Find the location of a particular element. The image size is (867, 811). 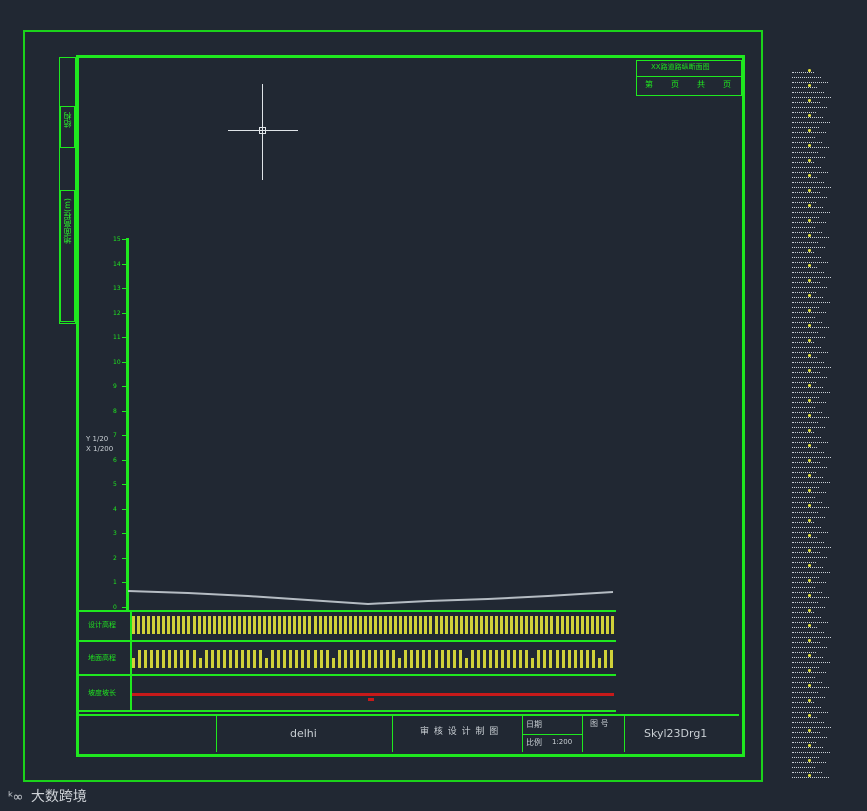

ground-elev-values is located at coordinates (374, 660).